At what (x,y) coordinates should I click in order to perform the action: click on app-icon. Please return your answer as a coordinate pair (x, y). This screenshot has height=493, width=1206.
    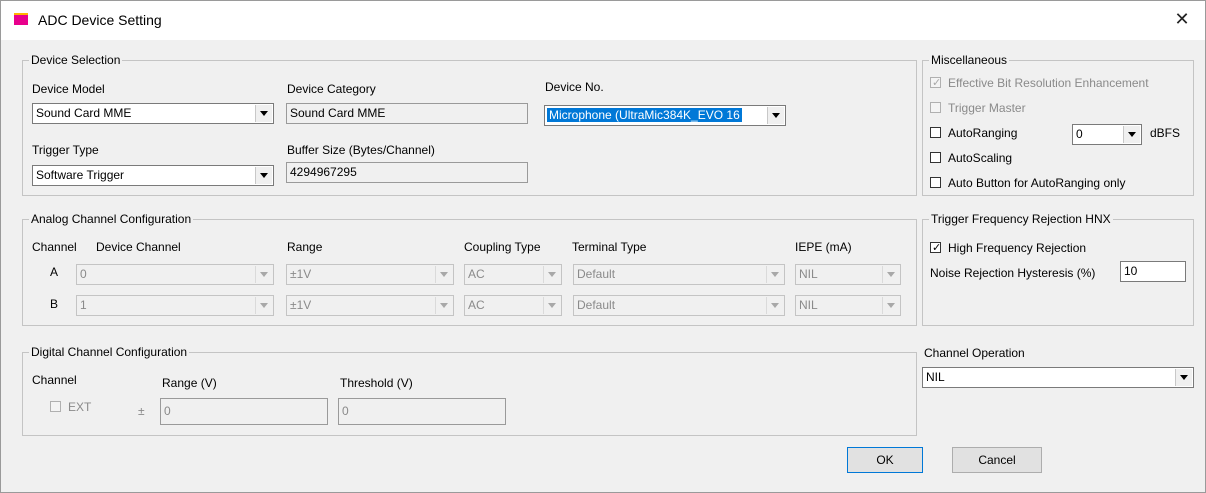
    Looking at the image, I should click on (21, 19).